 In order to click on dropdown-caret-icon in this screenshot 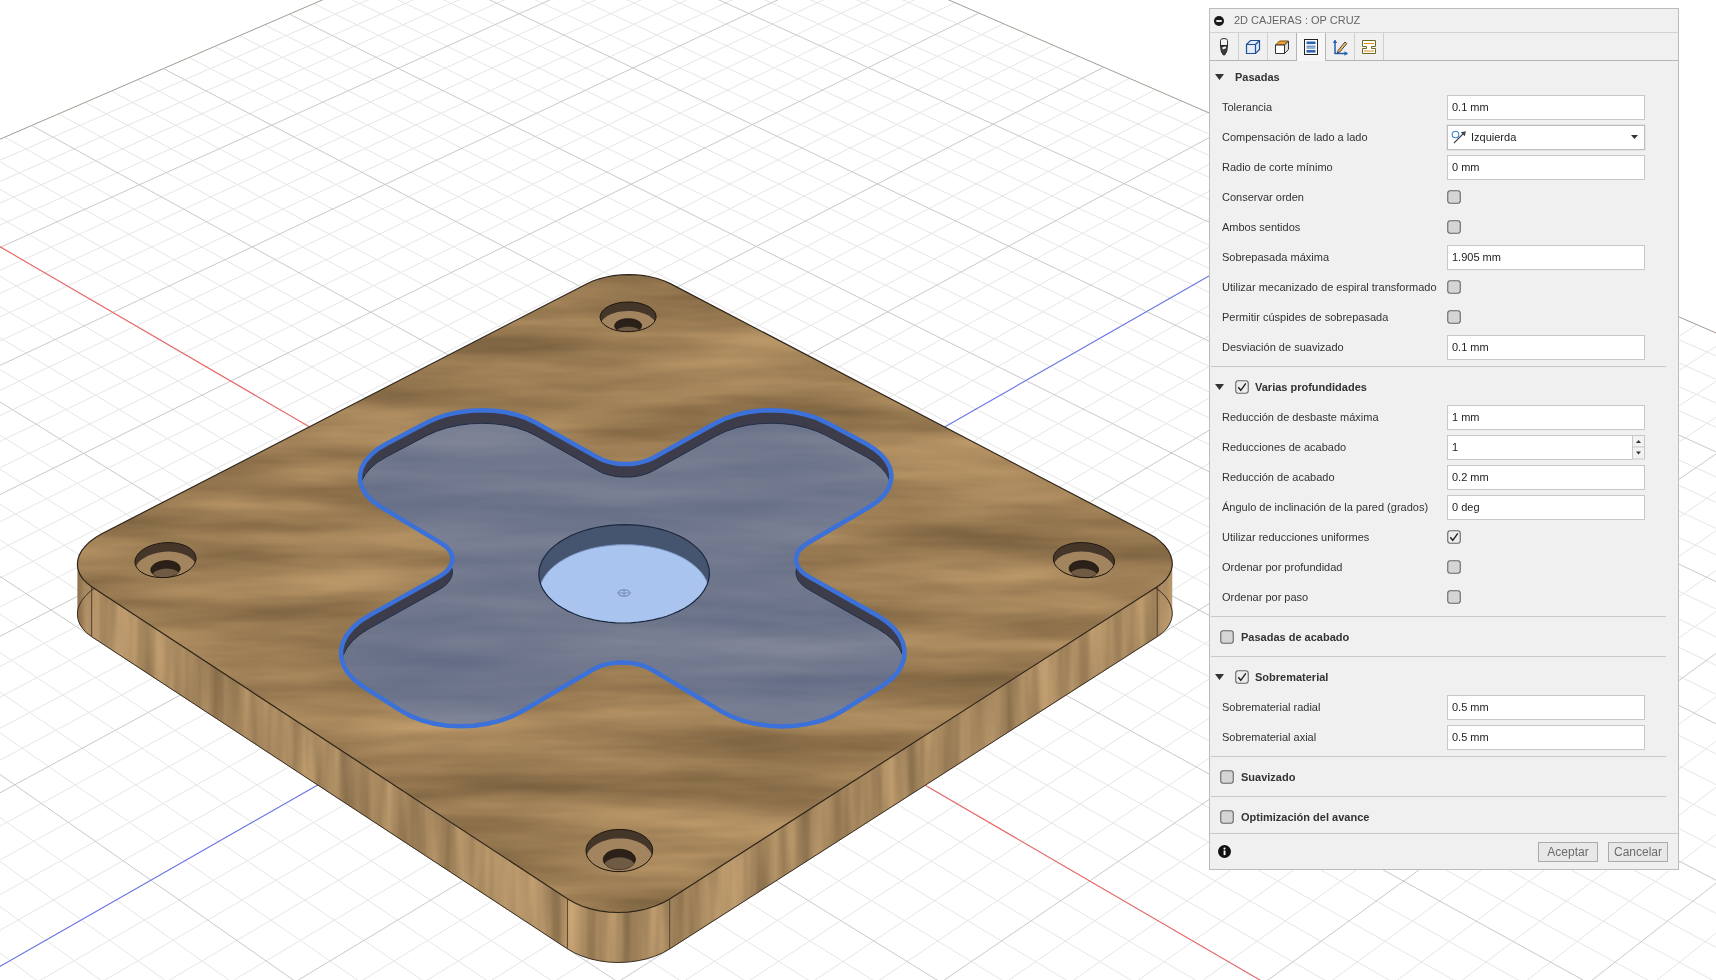, I will do `click(1634, 137)`.